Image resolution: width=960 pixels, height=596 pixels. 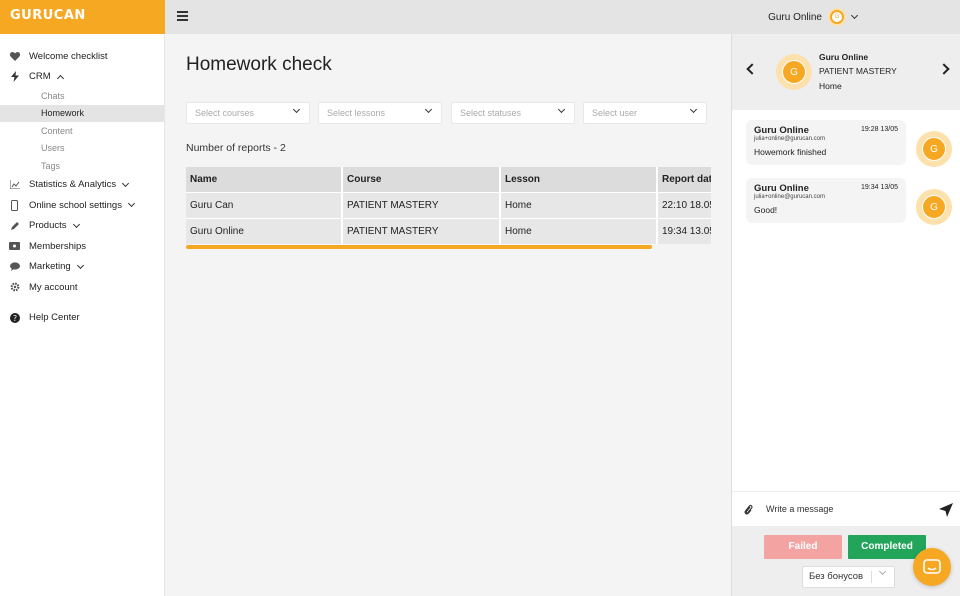 I want to click on pencil-icon, so click(x=14, y=225).